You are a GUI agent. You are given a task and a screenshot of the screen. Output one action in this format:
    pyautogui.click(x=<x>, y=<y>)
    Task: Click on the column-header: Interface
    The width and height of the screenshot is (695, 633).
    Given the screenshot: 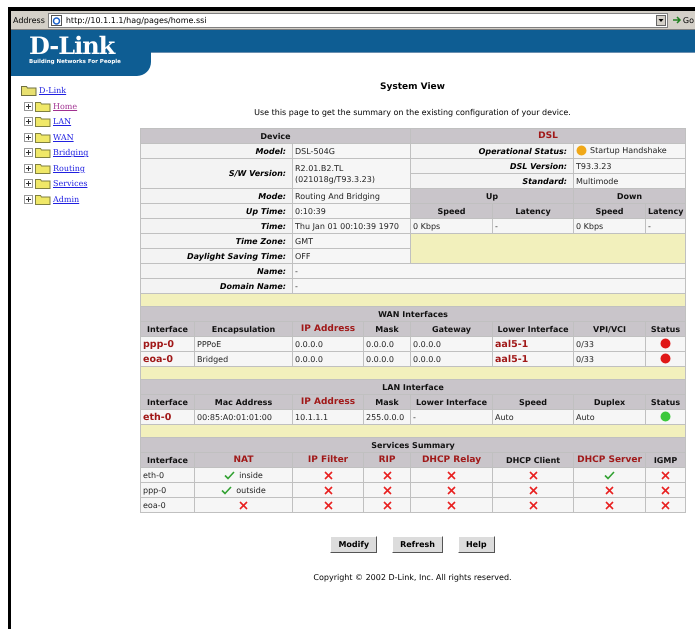 What is the action you would take?
    pyautogui.click(x=167, y=402)
    